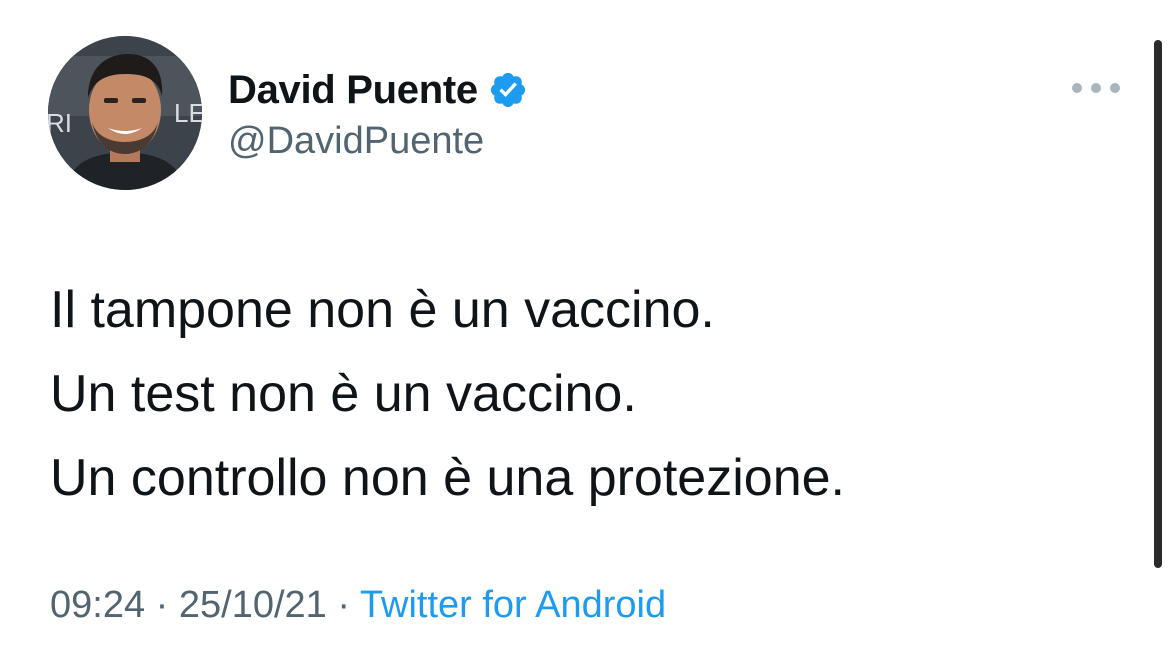 The width and height of the screenshot is (1170, 666). I want to click on tweet-text-line: Un controllo non è una protezione., so click(447, 478).